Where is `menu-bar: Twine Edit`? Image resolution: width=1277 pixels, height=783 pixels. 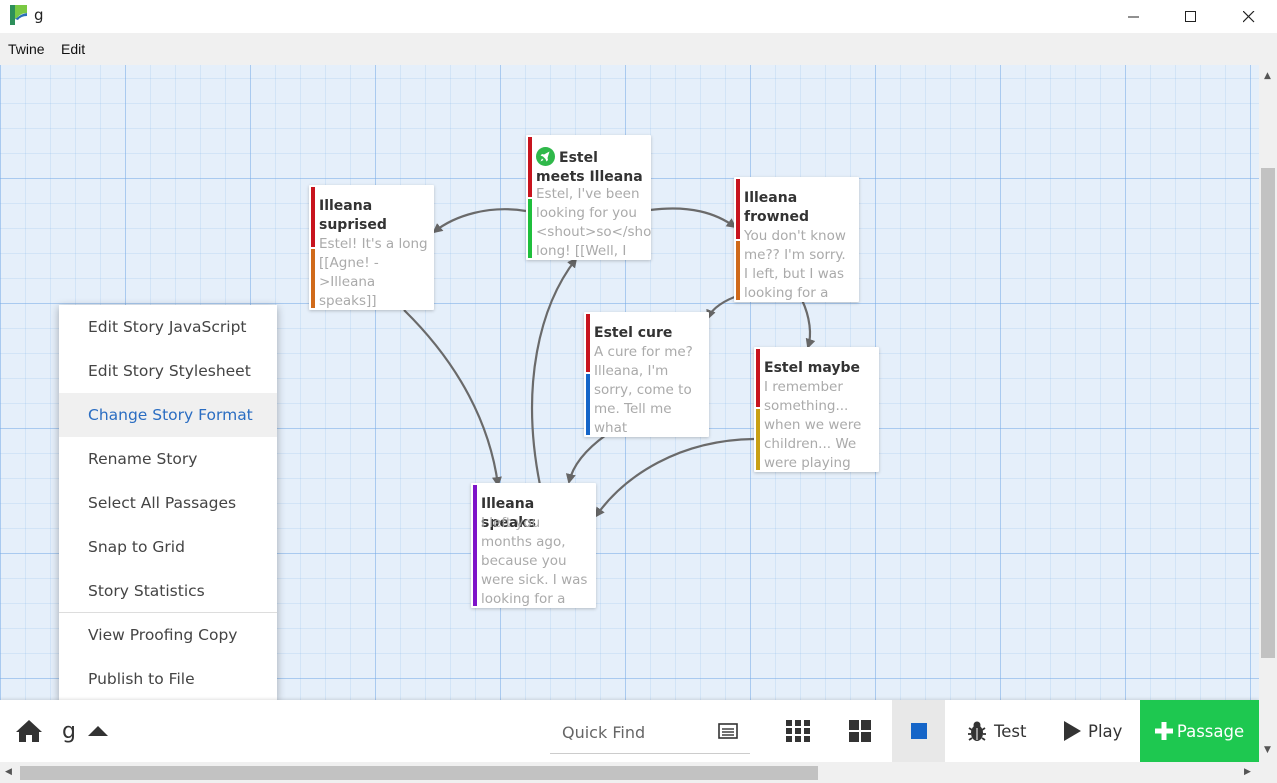
menu-bar: Twine Edit is located at coordinates (638, 49).